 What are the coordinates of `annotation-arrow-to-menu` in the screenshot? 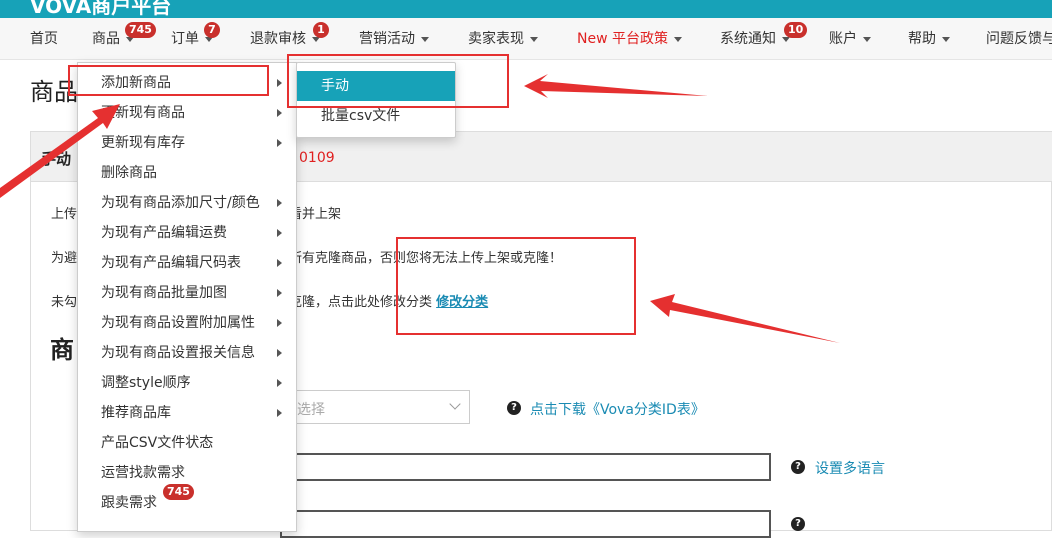 It's located at (60, 151).